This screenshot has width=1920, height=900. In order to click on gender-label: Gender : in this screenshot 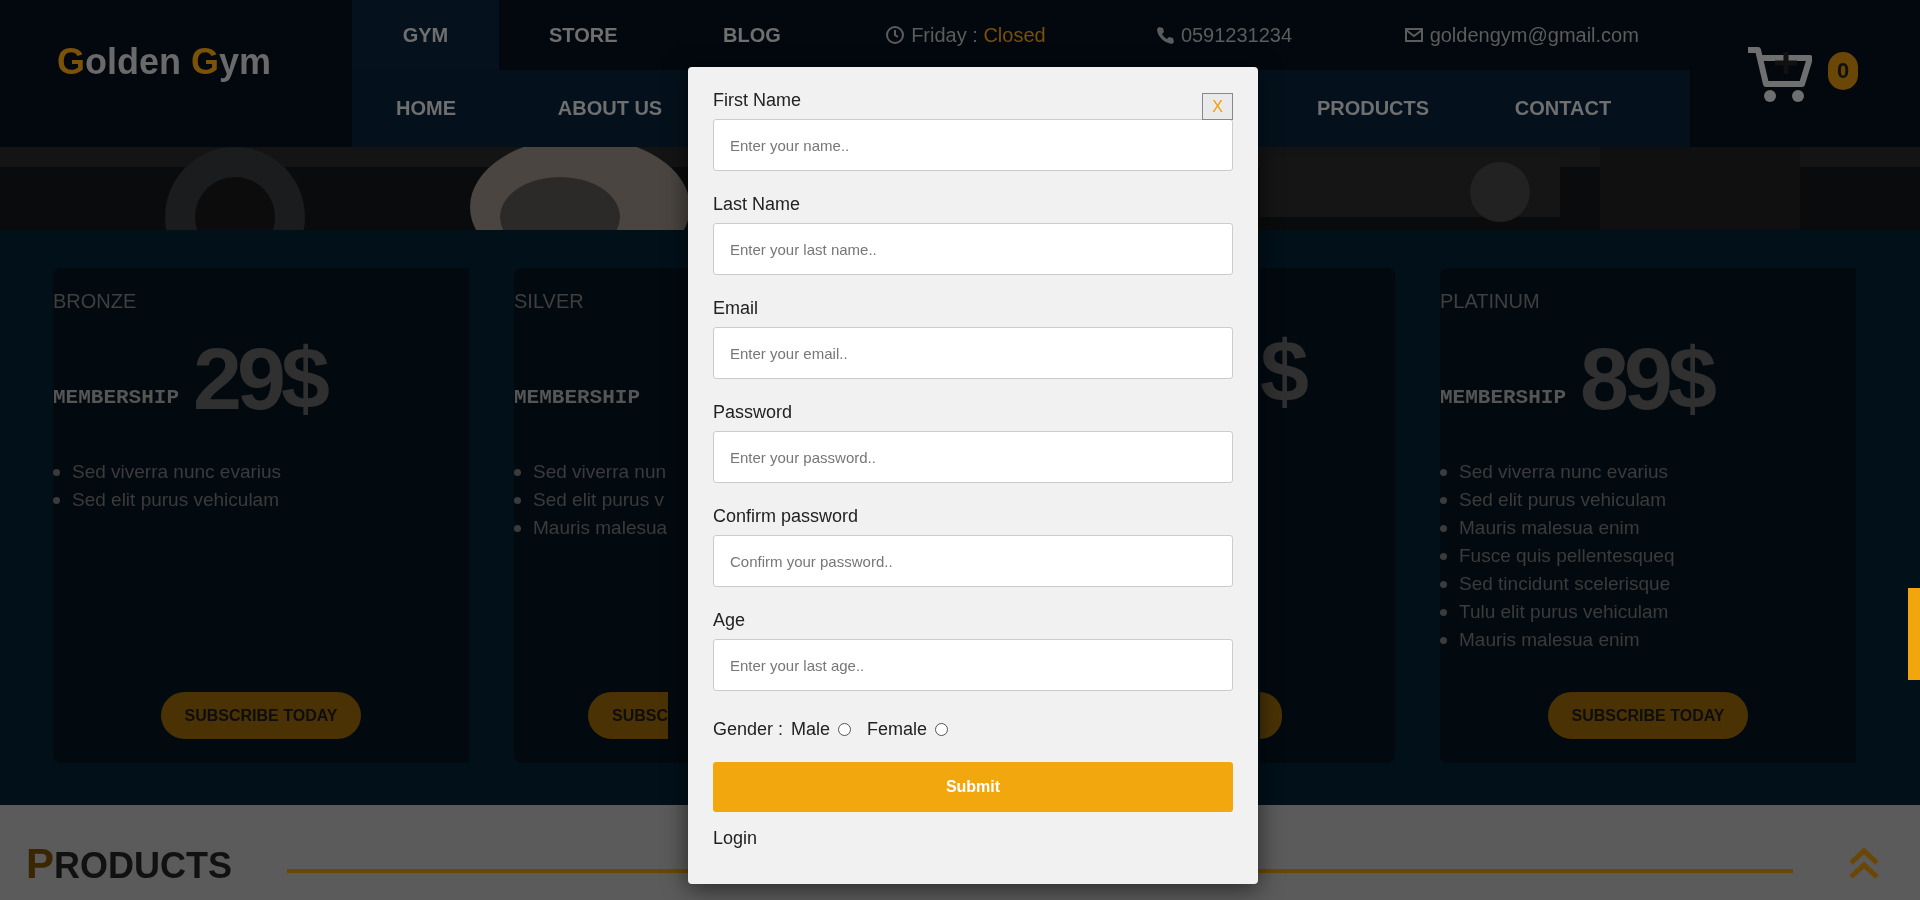, I will do `click(748, 729)`.